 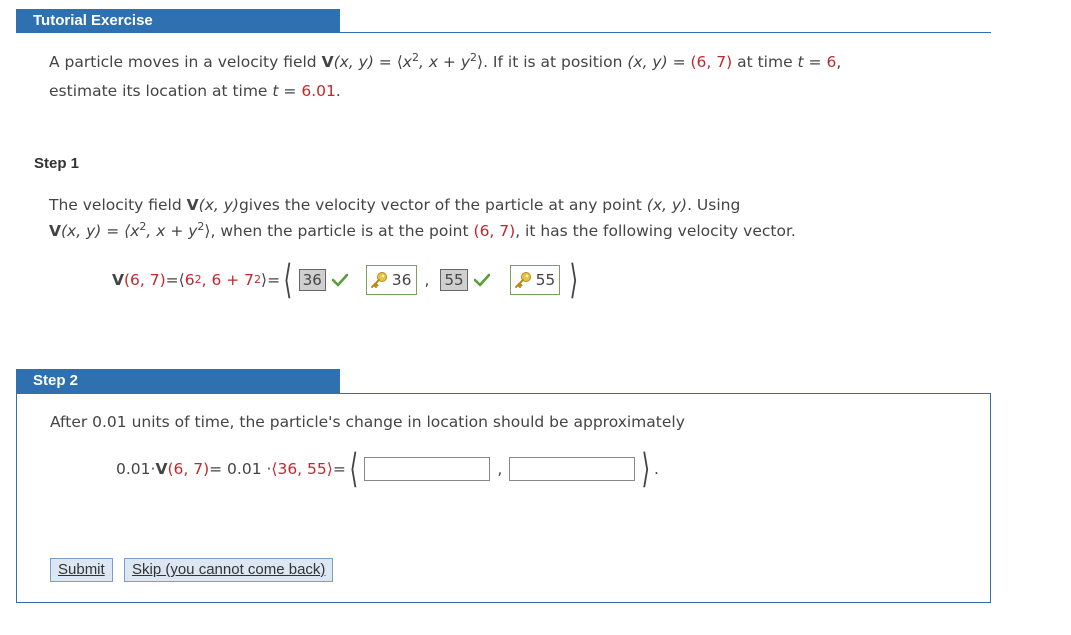 What do you see at coordinates (647, 62) in the screenshot?
I see `position-vars: (x, y)` at bounding box center [647, 62].